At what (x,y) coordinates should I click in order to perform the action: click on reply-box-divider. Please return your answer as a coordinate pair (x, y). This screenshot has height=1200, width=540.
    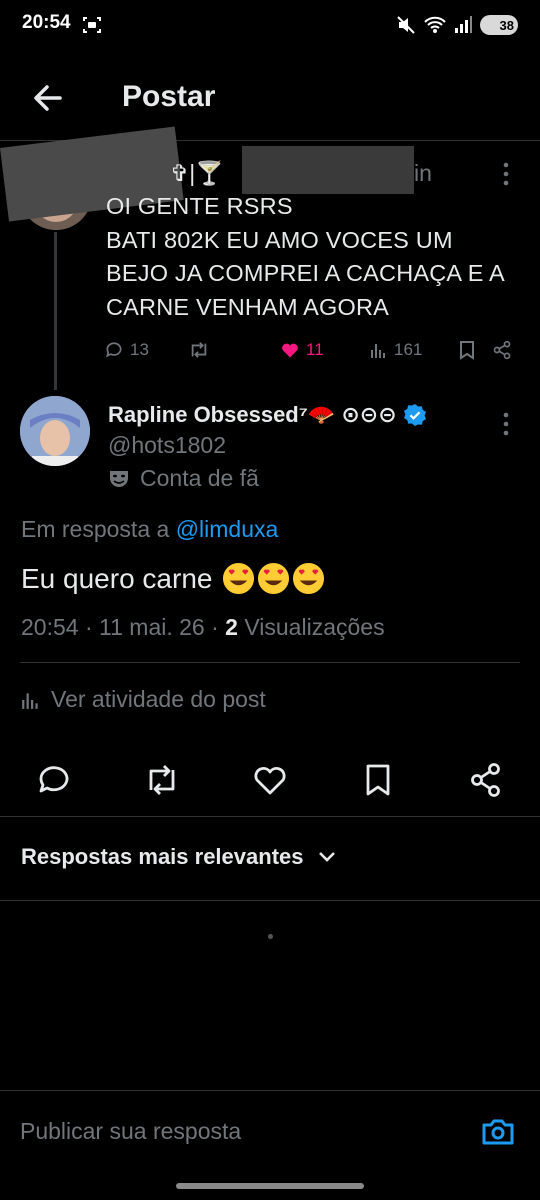
    Looking at the image, I should click on (270, 1090).